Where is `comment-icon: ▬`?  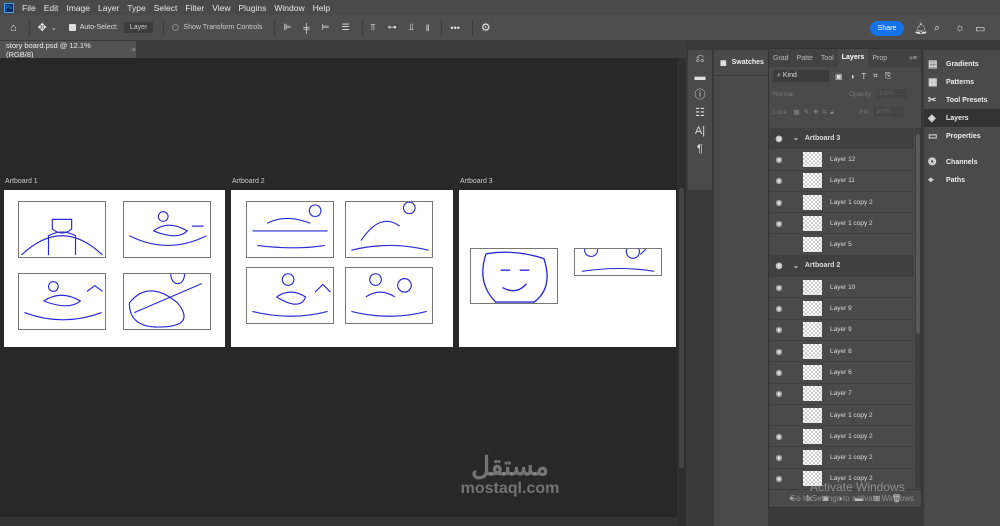
comment-icon: ▬ is located at coordinates (700, 77).